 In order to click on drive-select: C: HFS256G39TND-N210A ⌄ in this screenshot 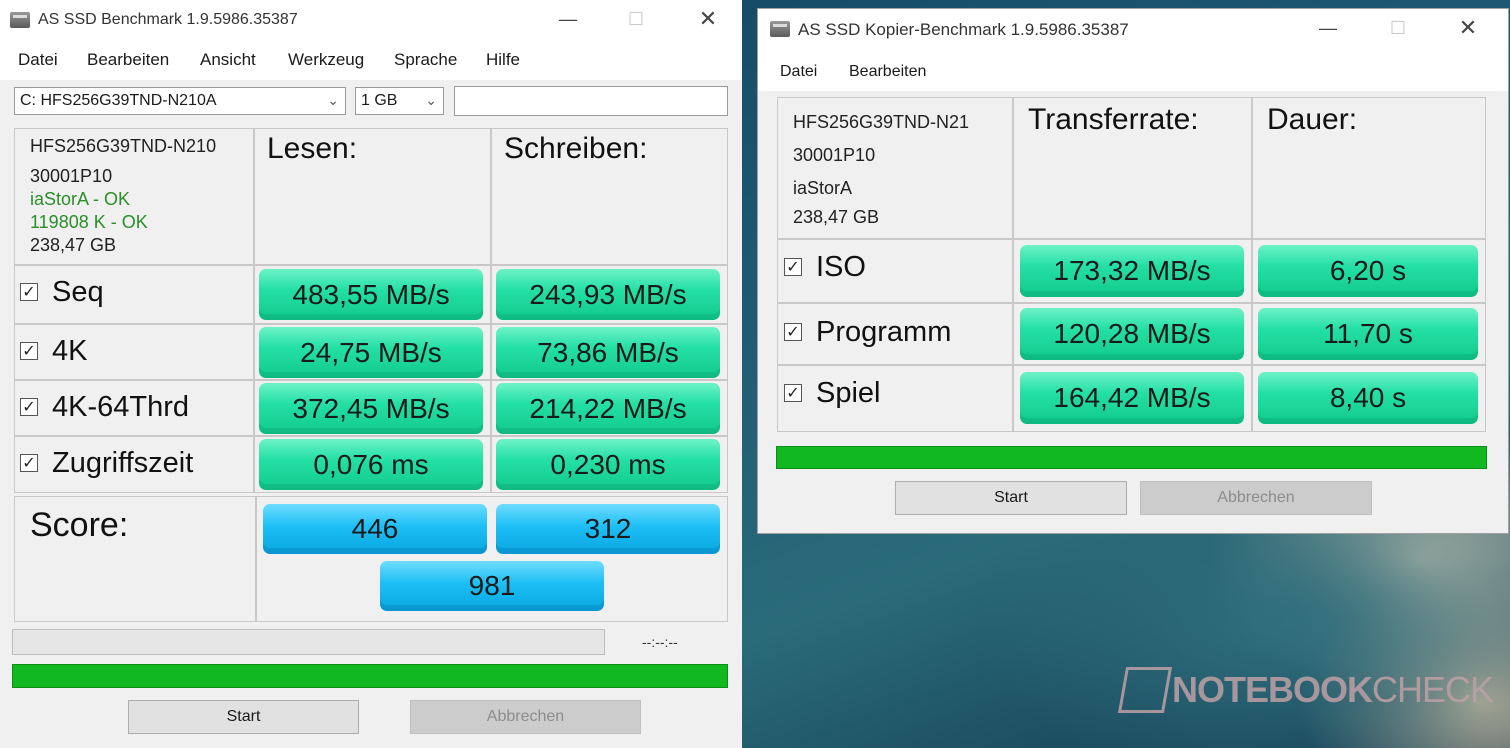, I will do `click(180, 101)`.